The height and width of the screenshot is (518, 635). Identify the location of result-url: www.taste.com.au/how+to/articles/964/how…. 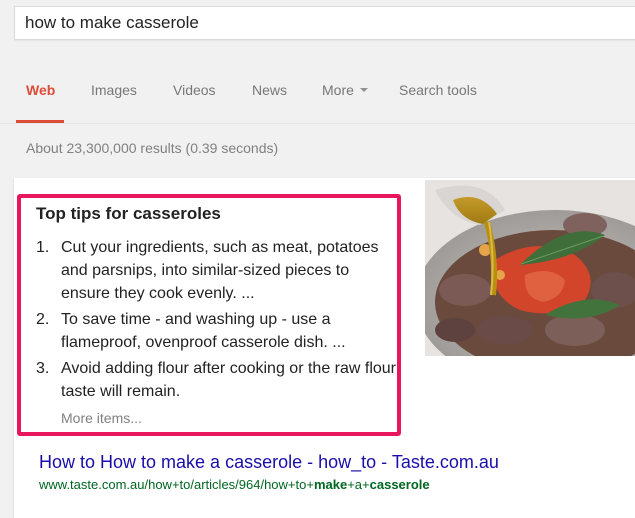
(234, 484).